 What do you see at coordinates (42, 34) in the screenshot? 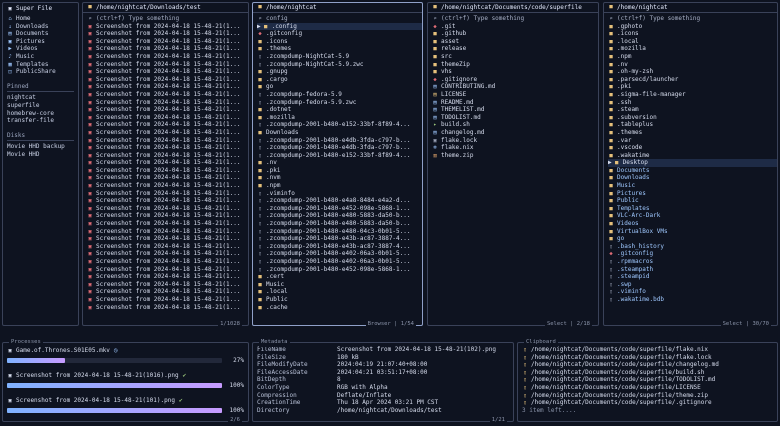
I see `sidebar-item-documents: ▤ Documents` at bounding box center [42, 34].